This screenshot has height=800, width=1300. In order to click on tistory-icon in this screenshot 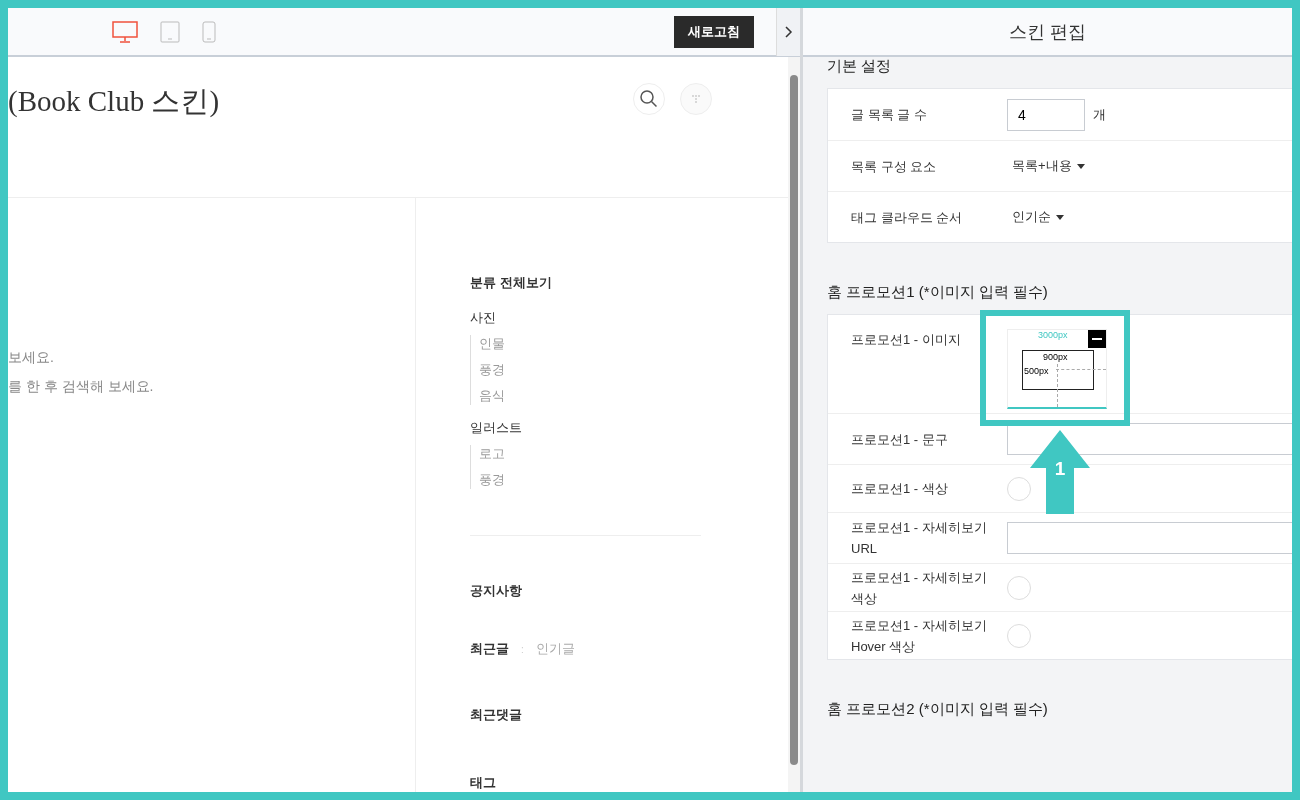, I will do `click(696, 99)`.